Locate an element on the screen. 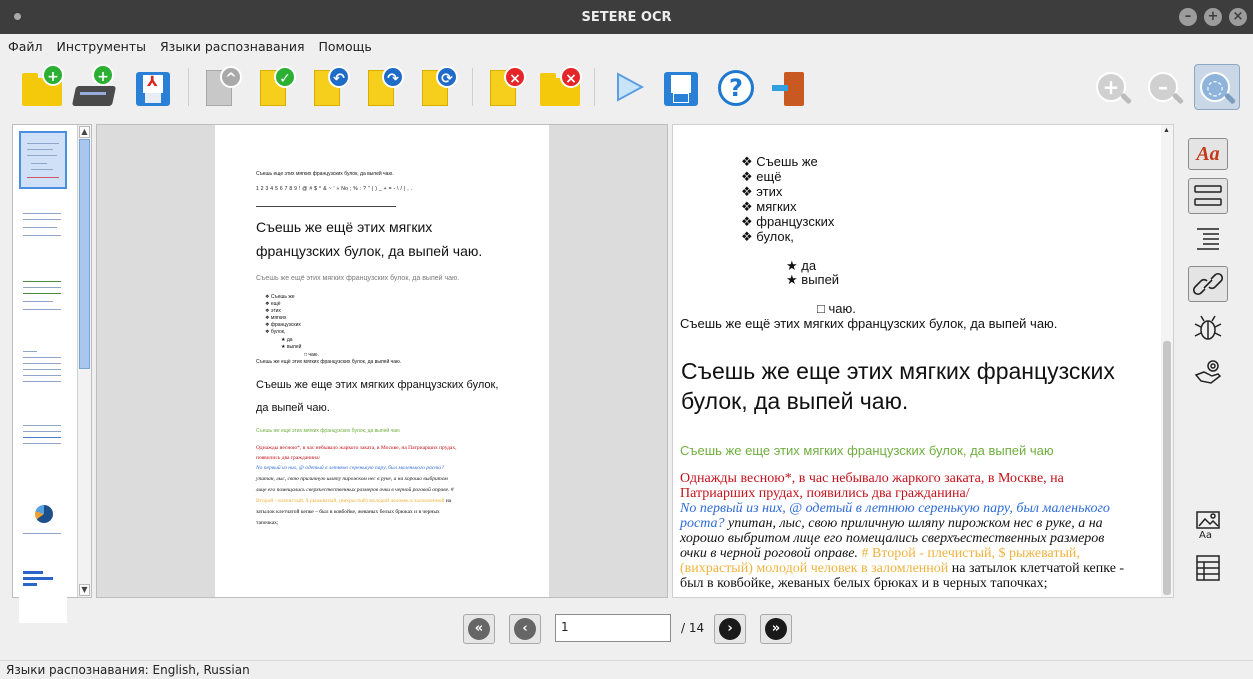 The image size is (1253, 679). text-block-icon is located at coordinates (1208, 196).